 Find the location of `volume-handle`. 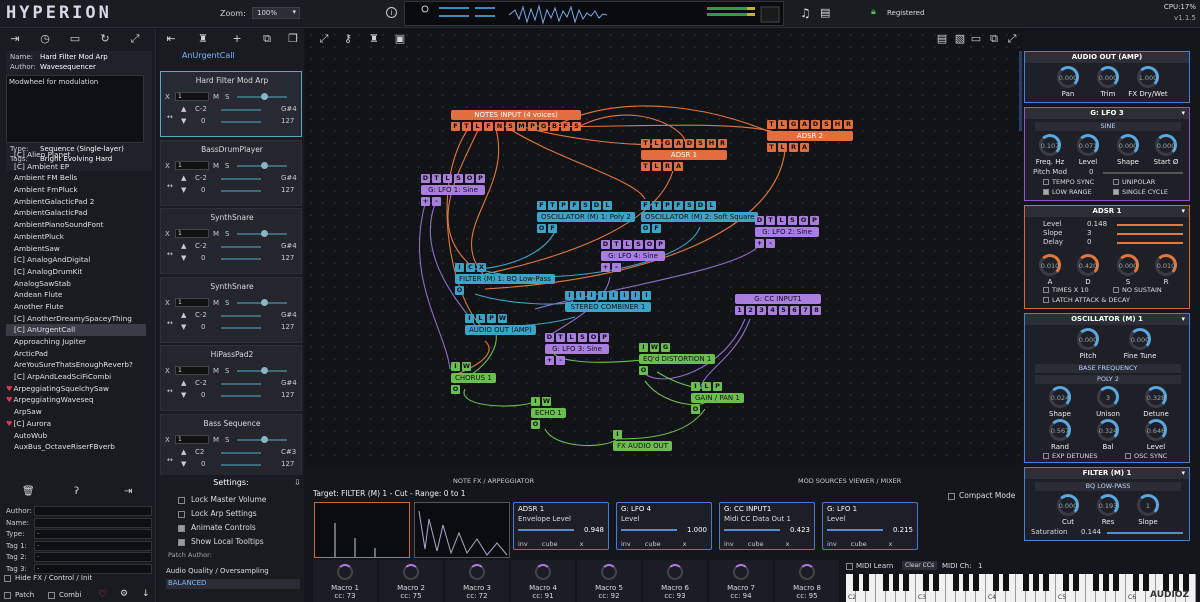

volume-handle is located at coordinates (264, 302).